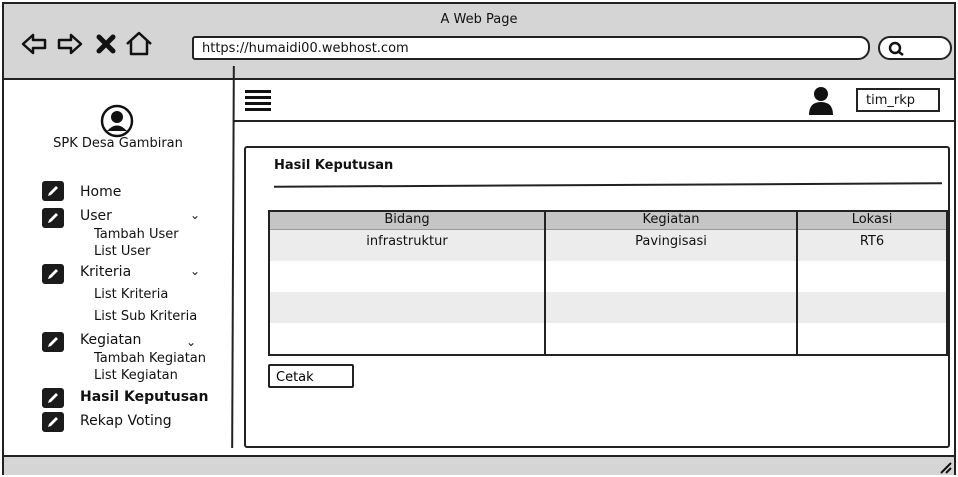  I want to click on column-header-kegiatan: Kegiatan, so click(671, 219).